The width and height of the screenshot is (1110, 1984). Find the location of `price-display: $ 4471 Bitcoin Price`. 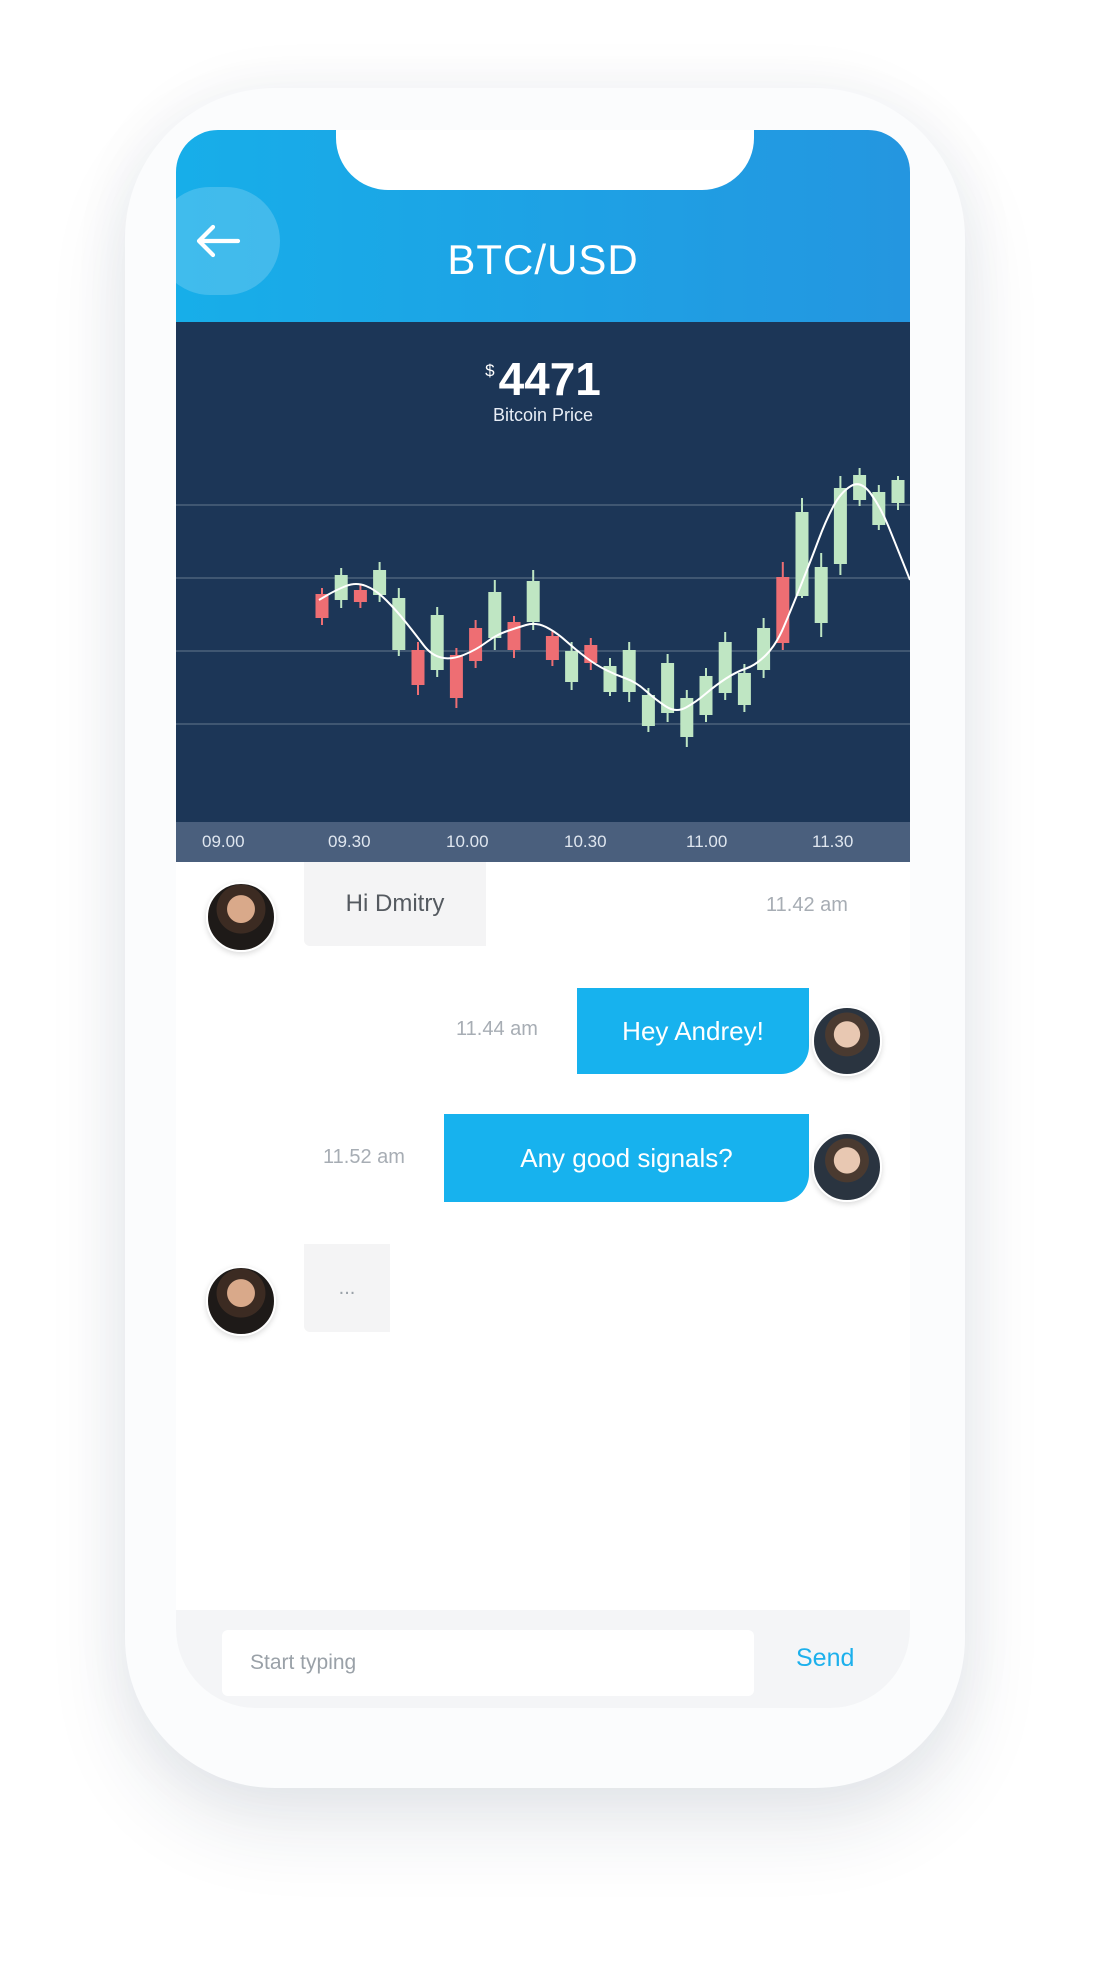

price-display: $ 4471 Bitcoin Price is located at coordinates (543, 390).